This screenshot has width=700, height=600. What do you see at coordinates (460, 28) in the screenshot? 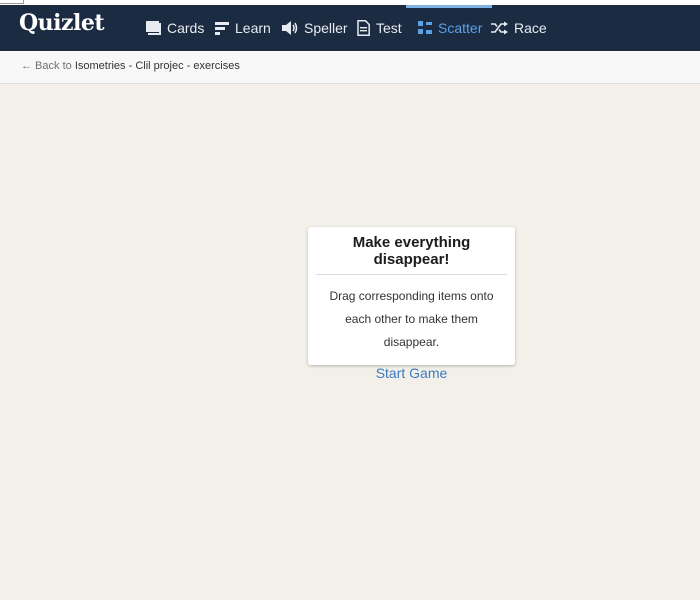
I see `tab-scatter-label: Scatter` at bounding box center [460, 28].